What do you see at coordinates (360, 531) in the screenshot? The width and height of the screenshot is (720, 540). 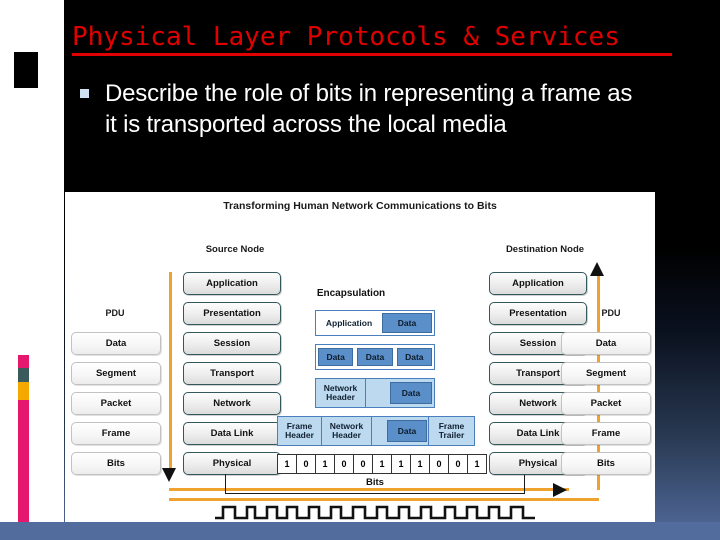 I see `bottom-blue-bar` at bounding box center [360, 531].